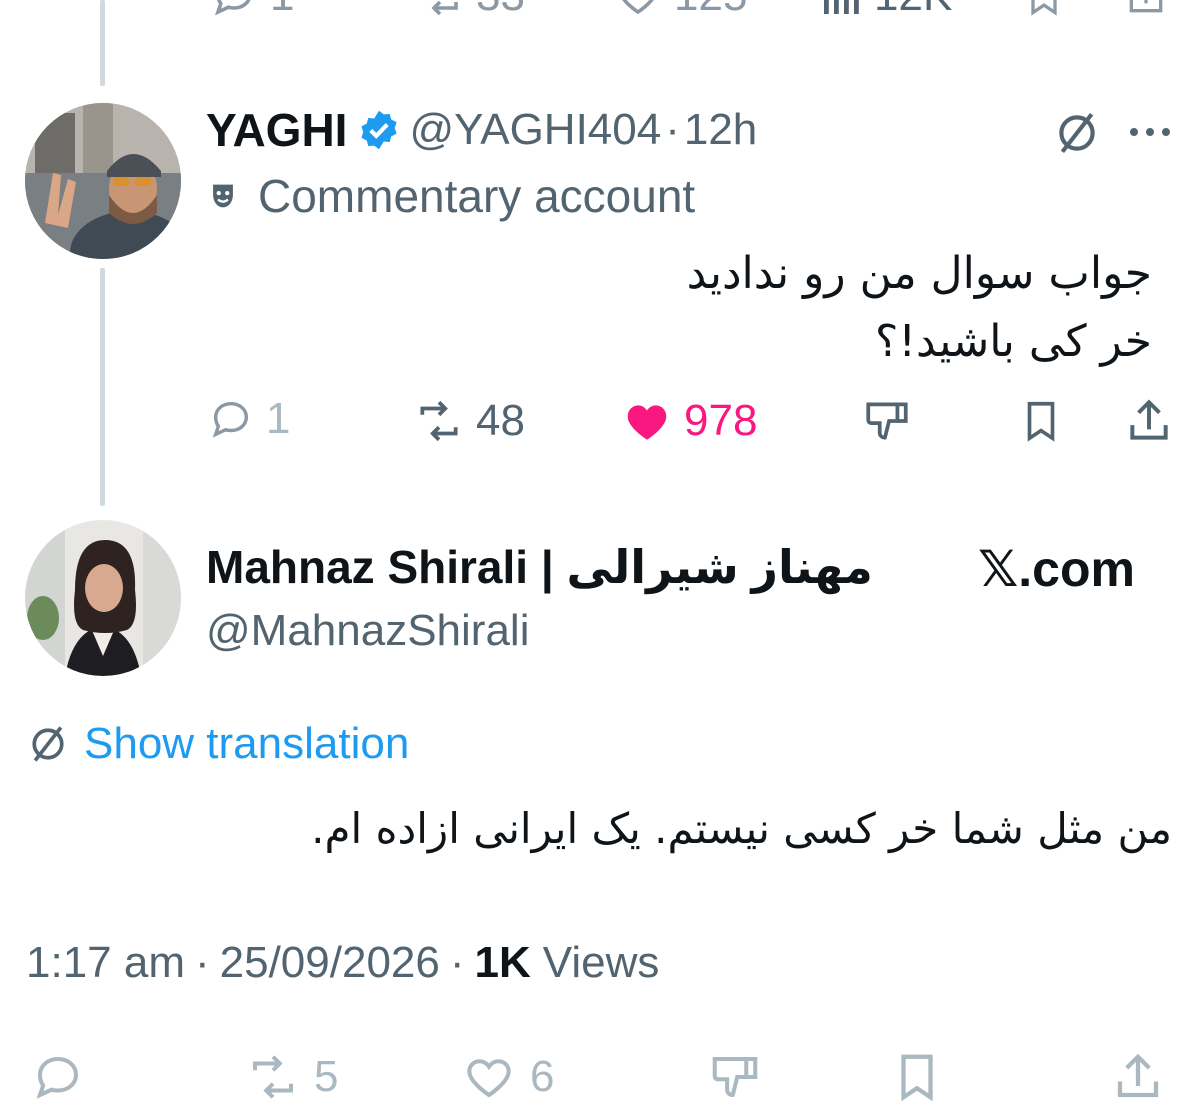  What do you see at coordinates (469, 10) in the screenshot?
I see `repost-button: 33` at bounding box center [469, 10].